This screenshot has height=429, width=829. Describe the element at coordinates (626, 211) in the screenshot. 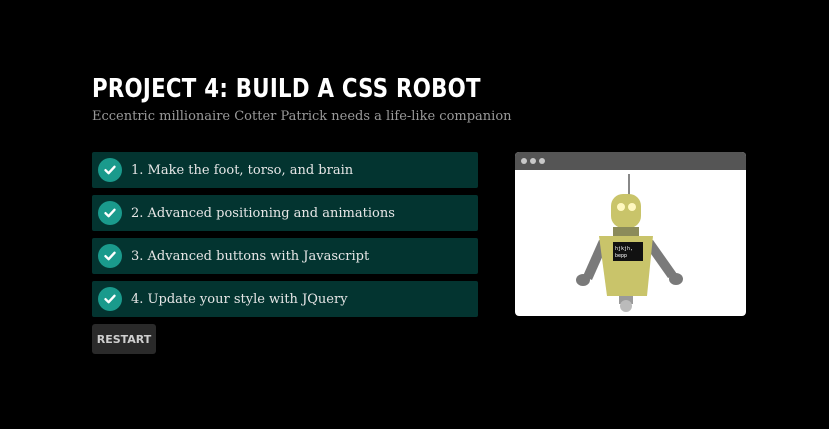

I see `robot-head` at that location.